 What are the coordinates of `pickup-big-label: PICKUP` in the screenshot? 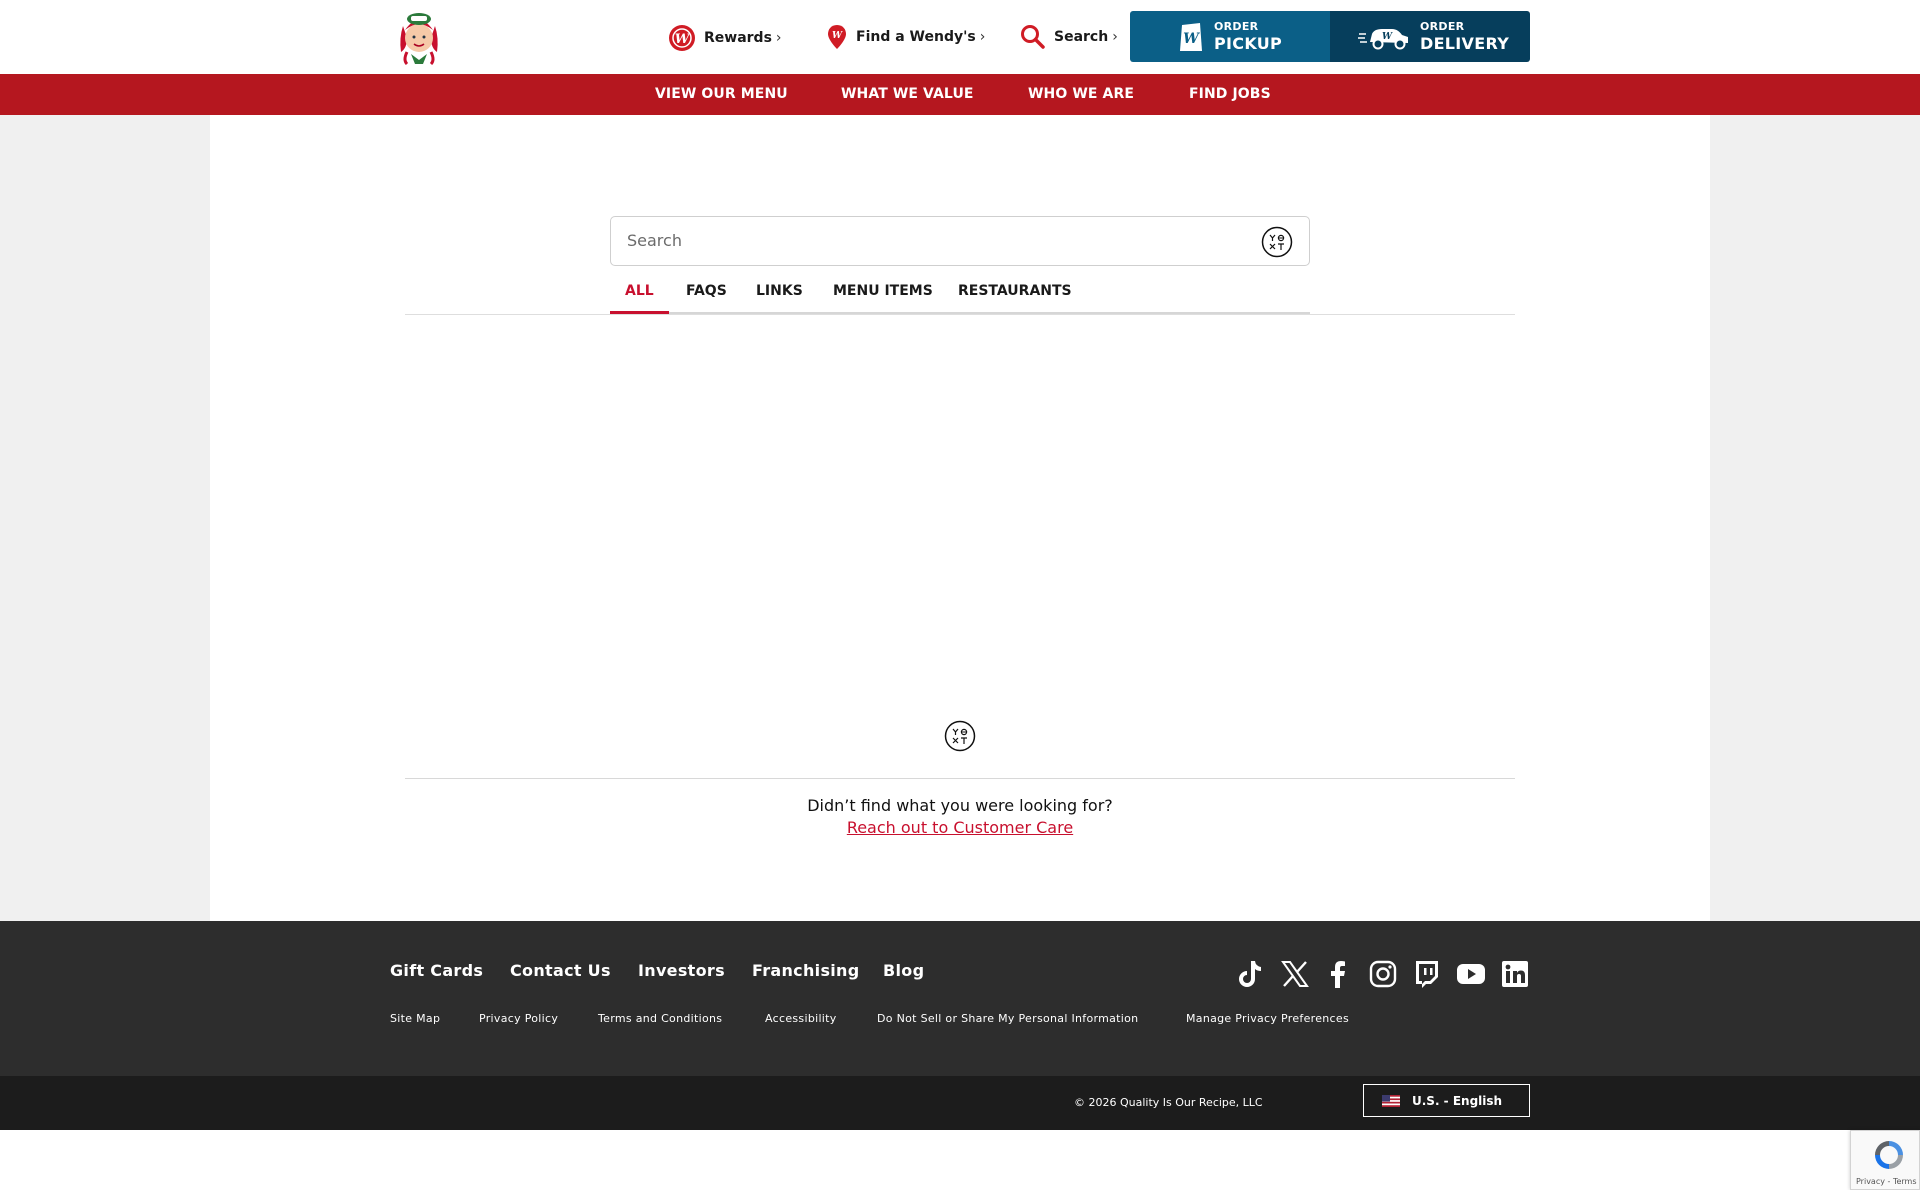 It's located at (1248, 43).